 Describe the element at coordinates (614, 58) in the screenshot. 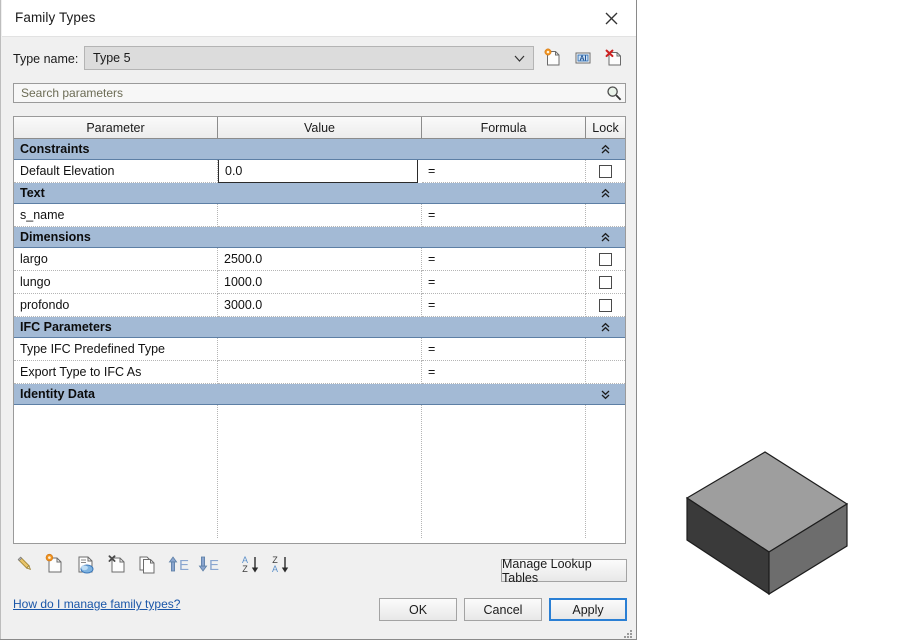

I see `delete-type-icon` at that location.